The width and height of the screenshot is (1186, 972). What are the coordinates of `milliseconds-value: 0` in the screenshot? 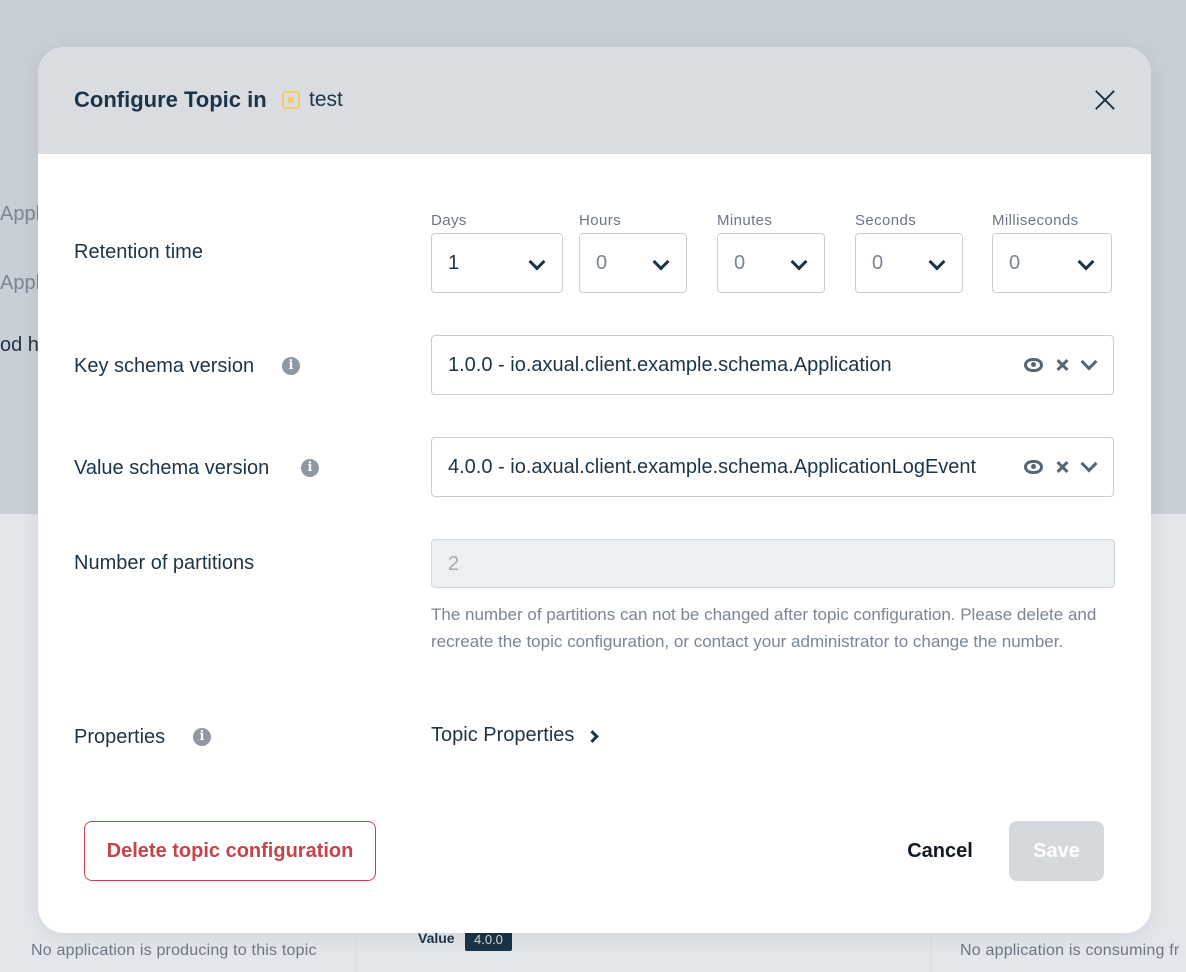 It's located at (1015, 263).